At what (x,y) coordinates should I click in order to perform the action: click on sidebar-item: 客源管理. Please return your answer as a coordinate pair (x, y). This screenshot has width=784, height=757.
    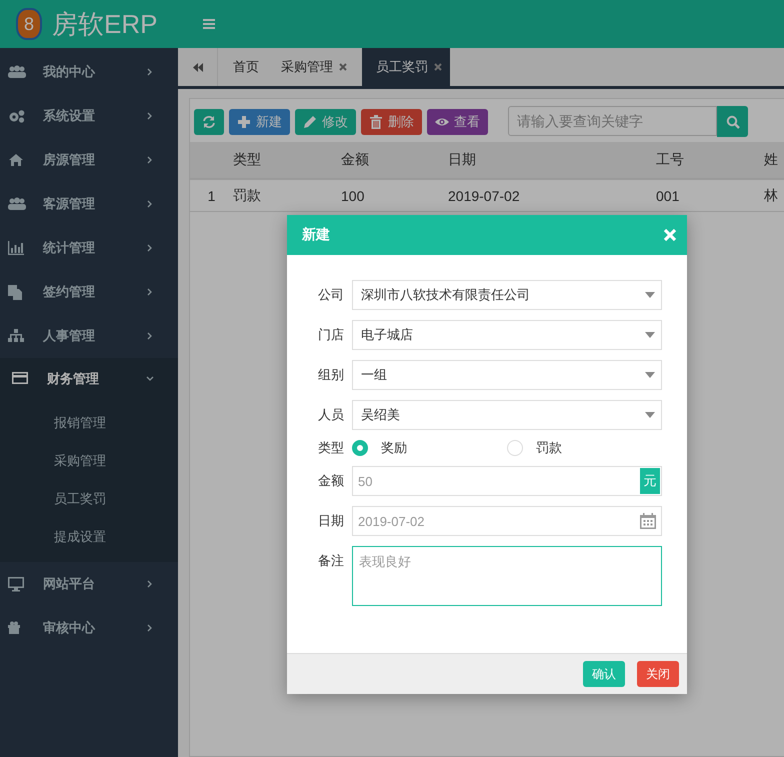
    Looking at the image, I should click on (89, 204).